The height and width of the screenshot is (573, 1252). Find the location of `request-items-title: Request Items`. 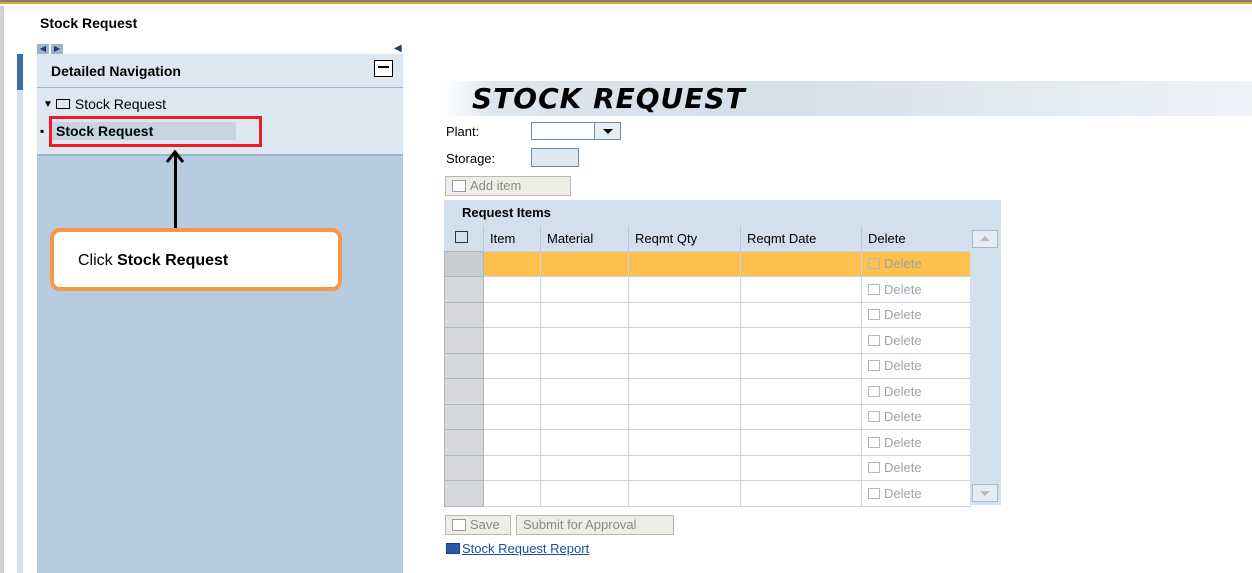

request-items-title: Request Items is located at coordinates (506, 212).